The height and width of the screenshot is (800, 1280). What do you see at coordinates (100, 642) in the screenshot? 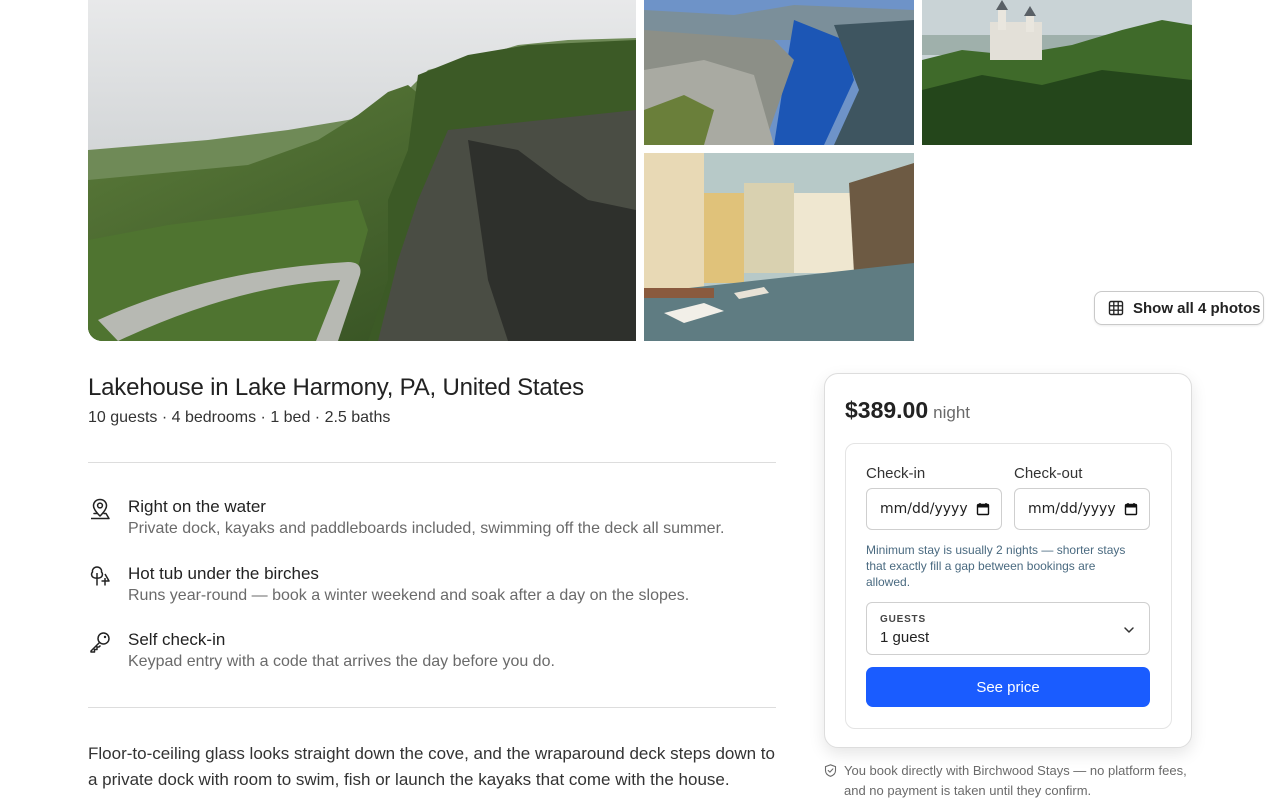
I see `key-icon` at bounding box center [100, 642].